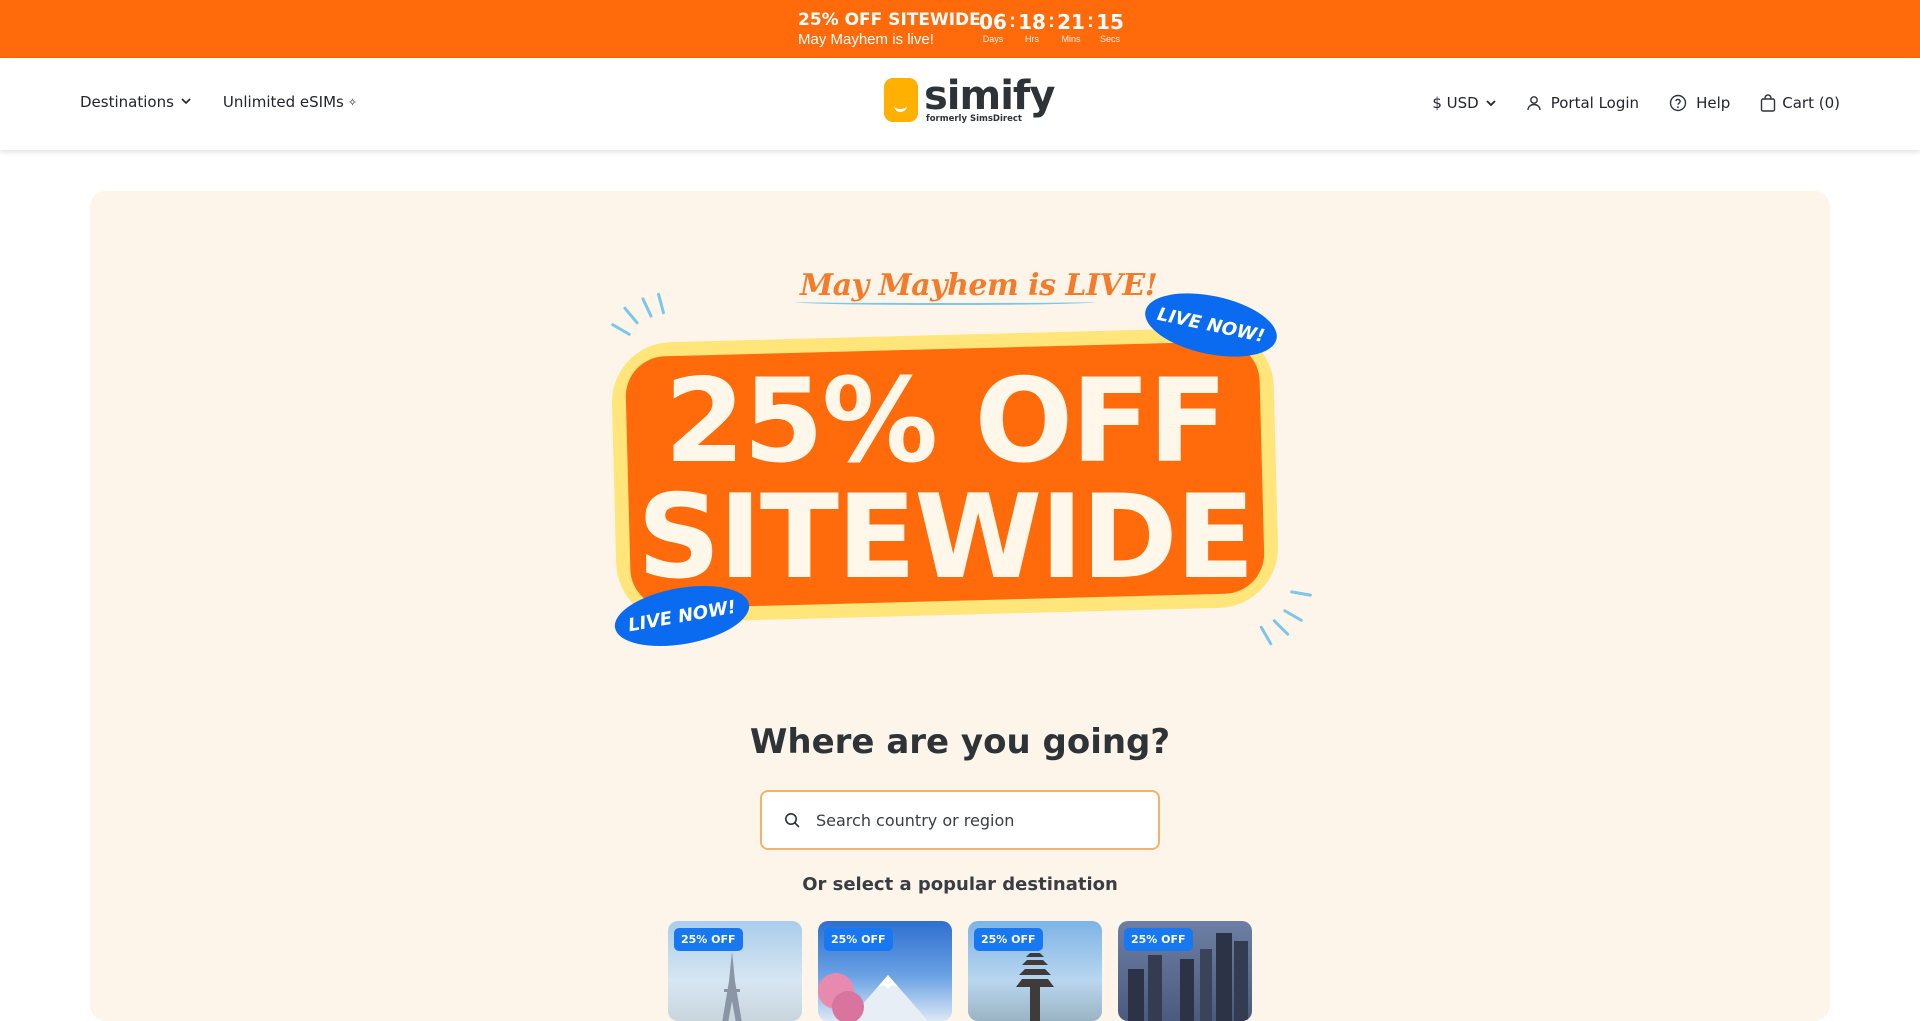 The image size is (1920, 1021). What do you see at coordinates (1811, 103) in the screenshot?
I see `cart-label: Cart (0)` at bounding box center [1811, 103].